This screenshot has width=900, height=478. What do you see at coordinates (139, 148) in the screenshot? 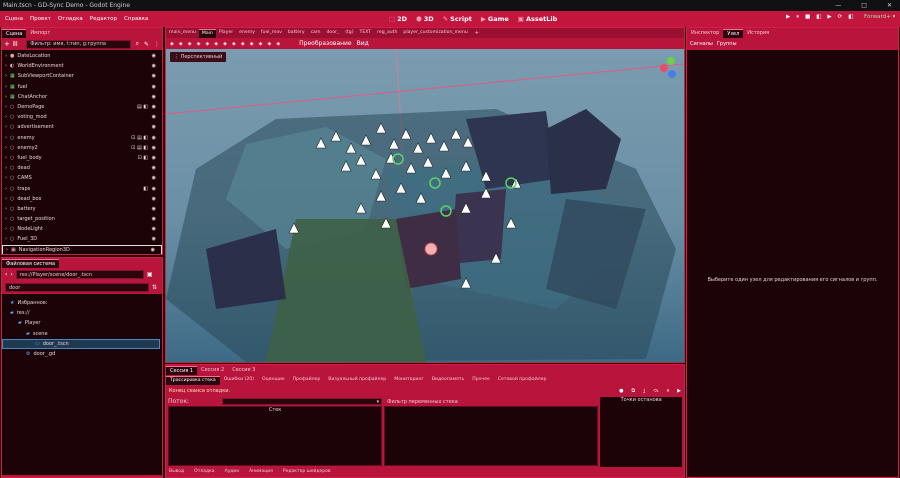
I see `node-status-icons: ⊡ ▤ ◧` at bounding box center [139, 148].